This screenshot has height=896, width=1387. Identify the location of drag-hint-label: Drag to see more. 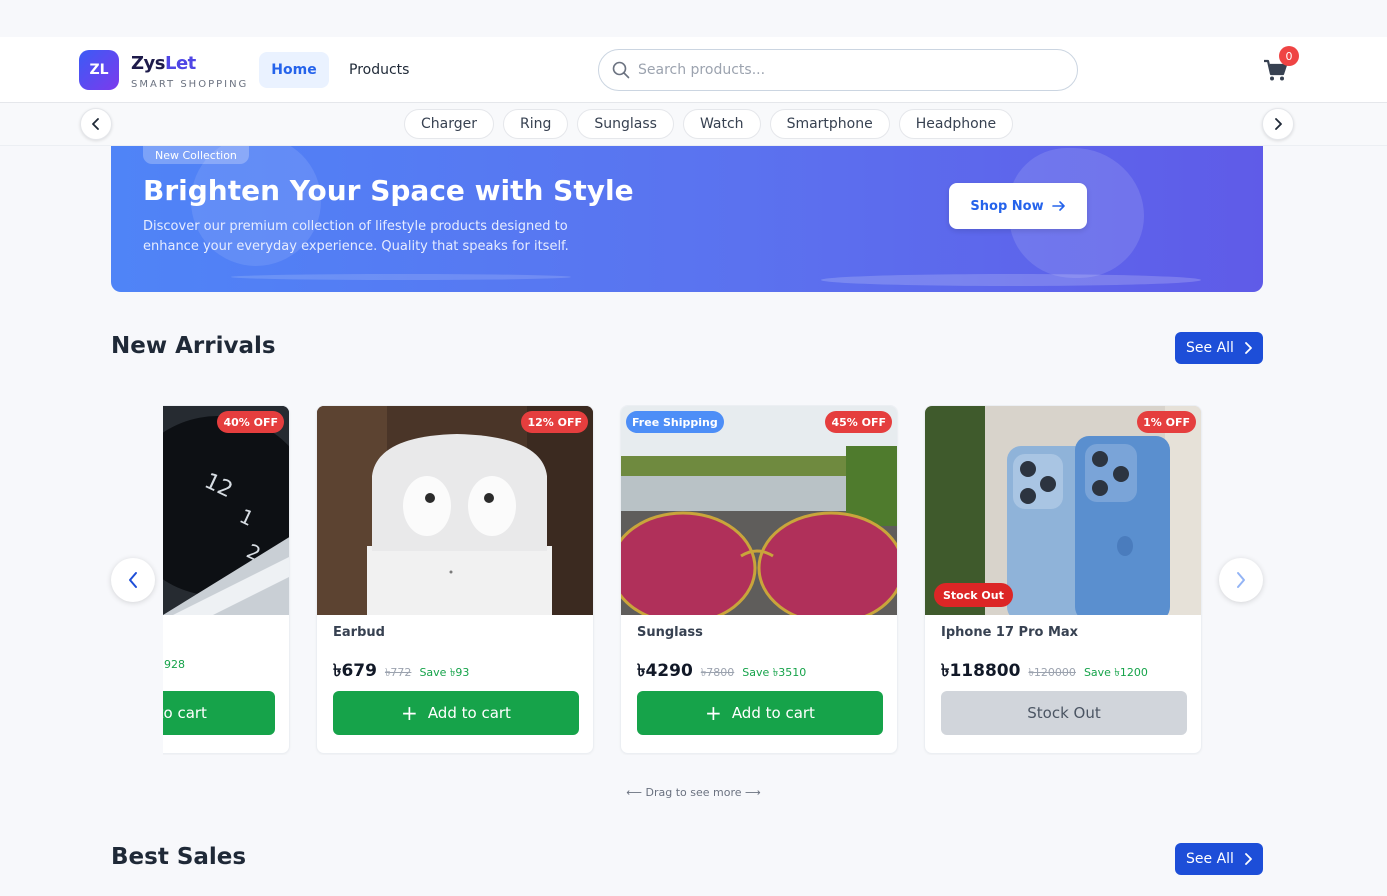
(693, 792).